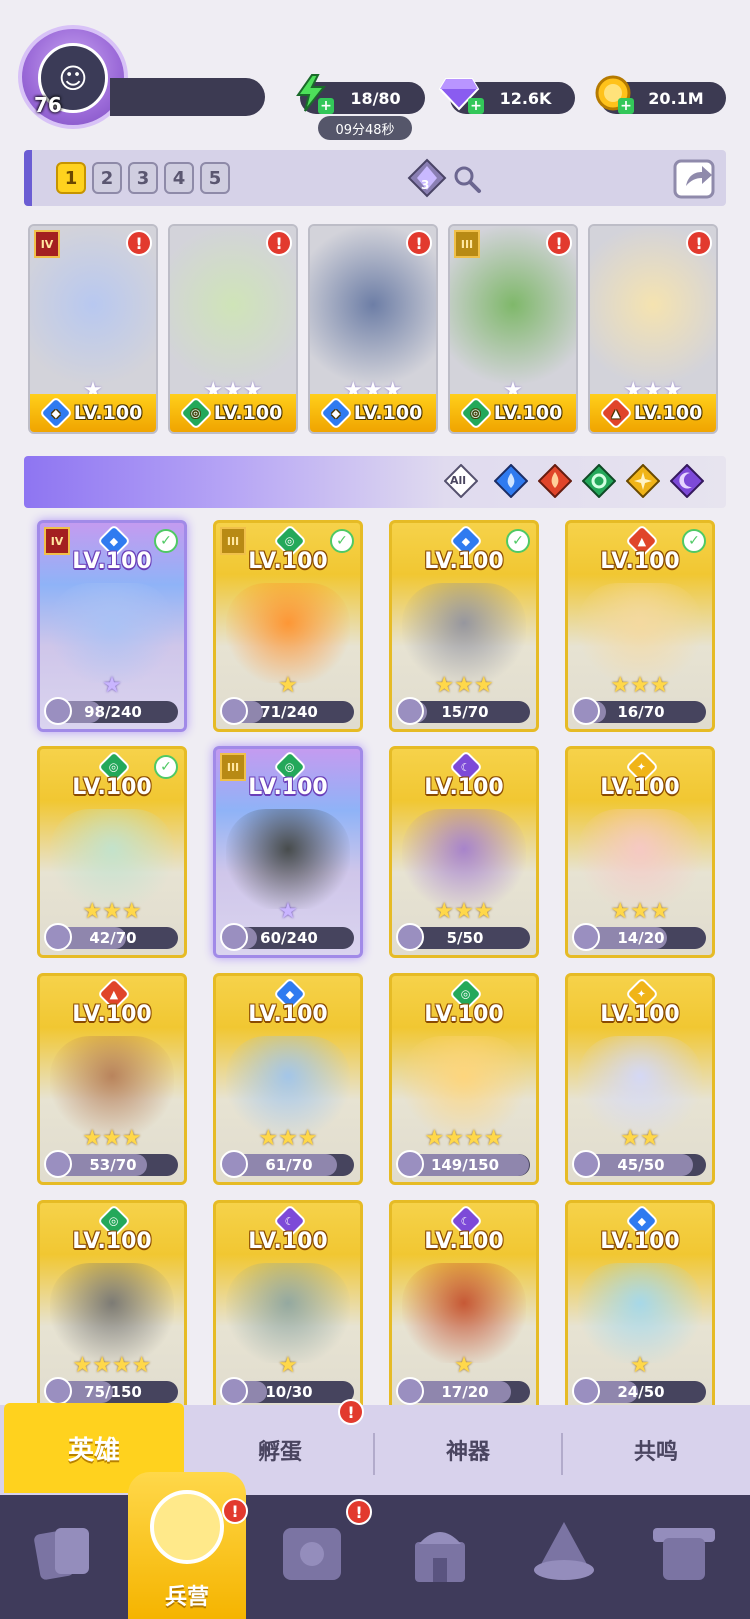 This screenshot has width=750, height=1619. Describe the element at coordinates (615, 413) in the screenshot. I see `fire-element-icon: ▲` at that location.